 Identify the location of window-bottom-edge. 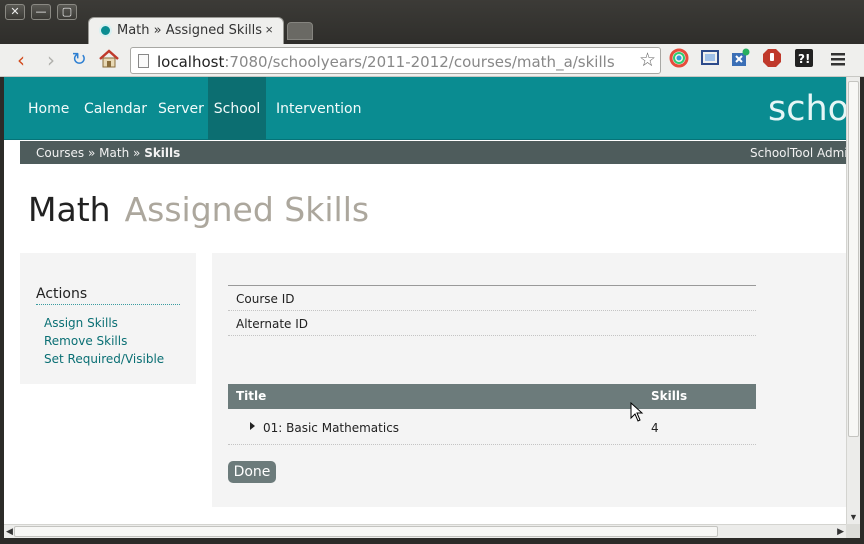
(432, 541).